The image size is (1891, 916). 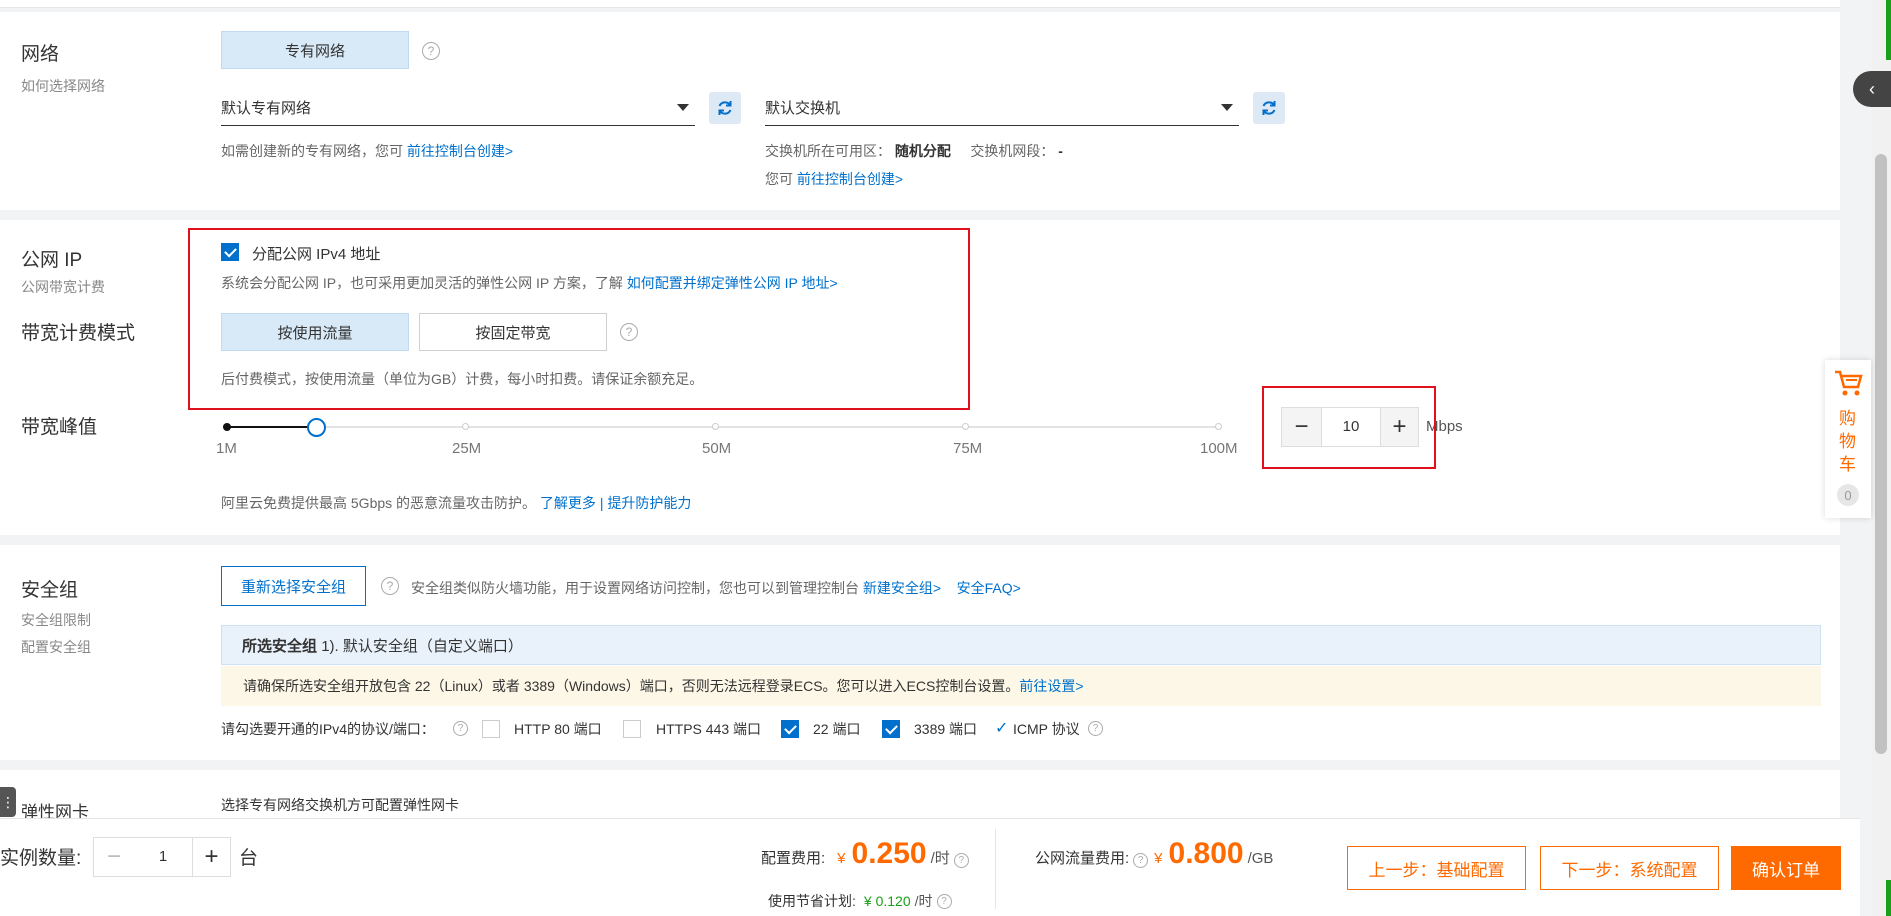 I want to click on checkmark-icon: ✓, so click(x=1002, y=728).